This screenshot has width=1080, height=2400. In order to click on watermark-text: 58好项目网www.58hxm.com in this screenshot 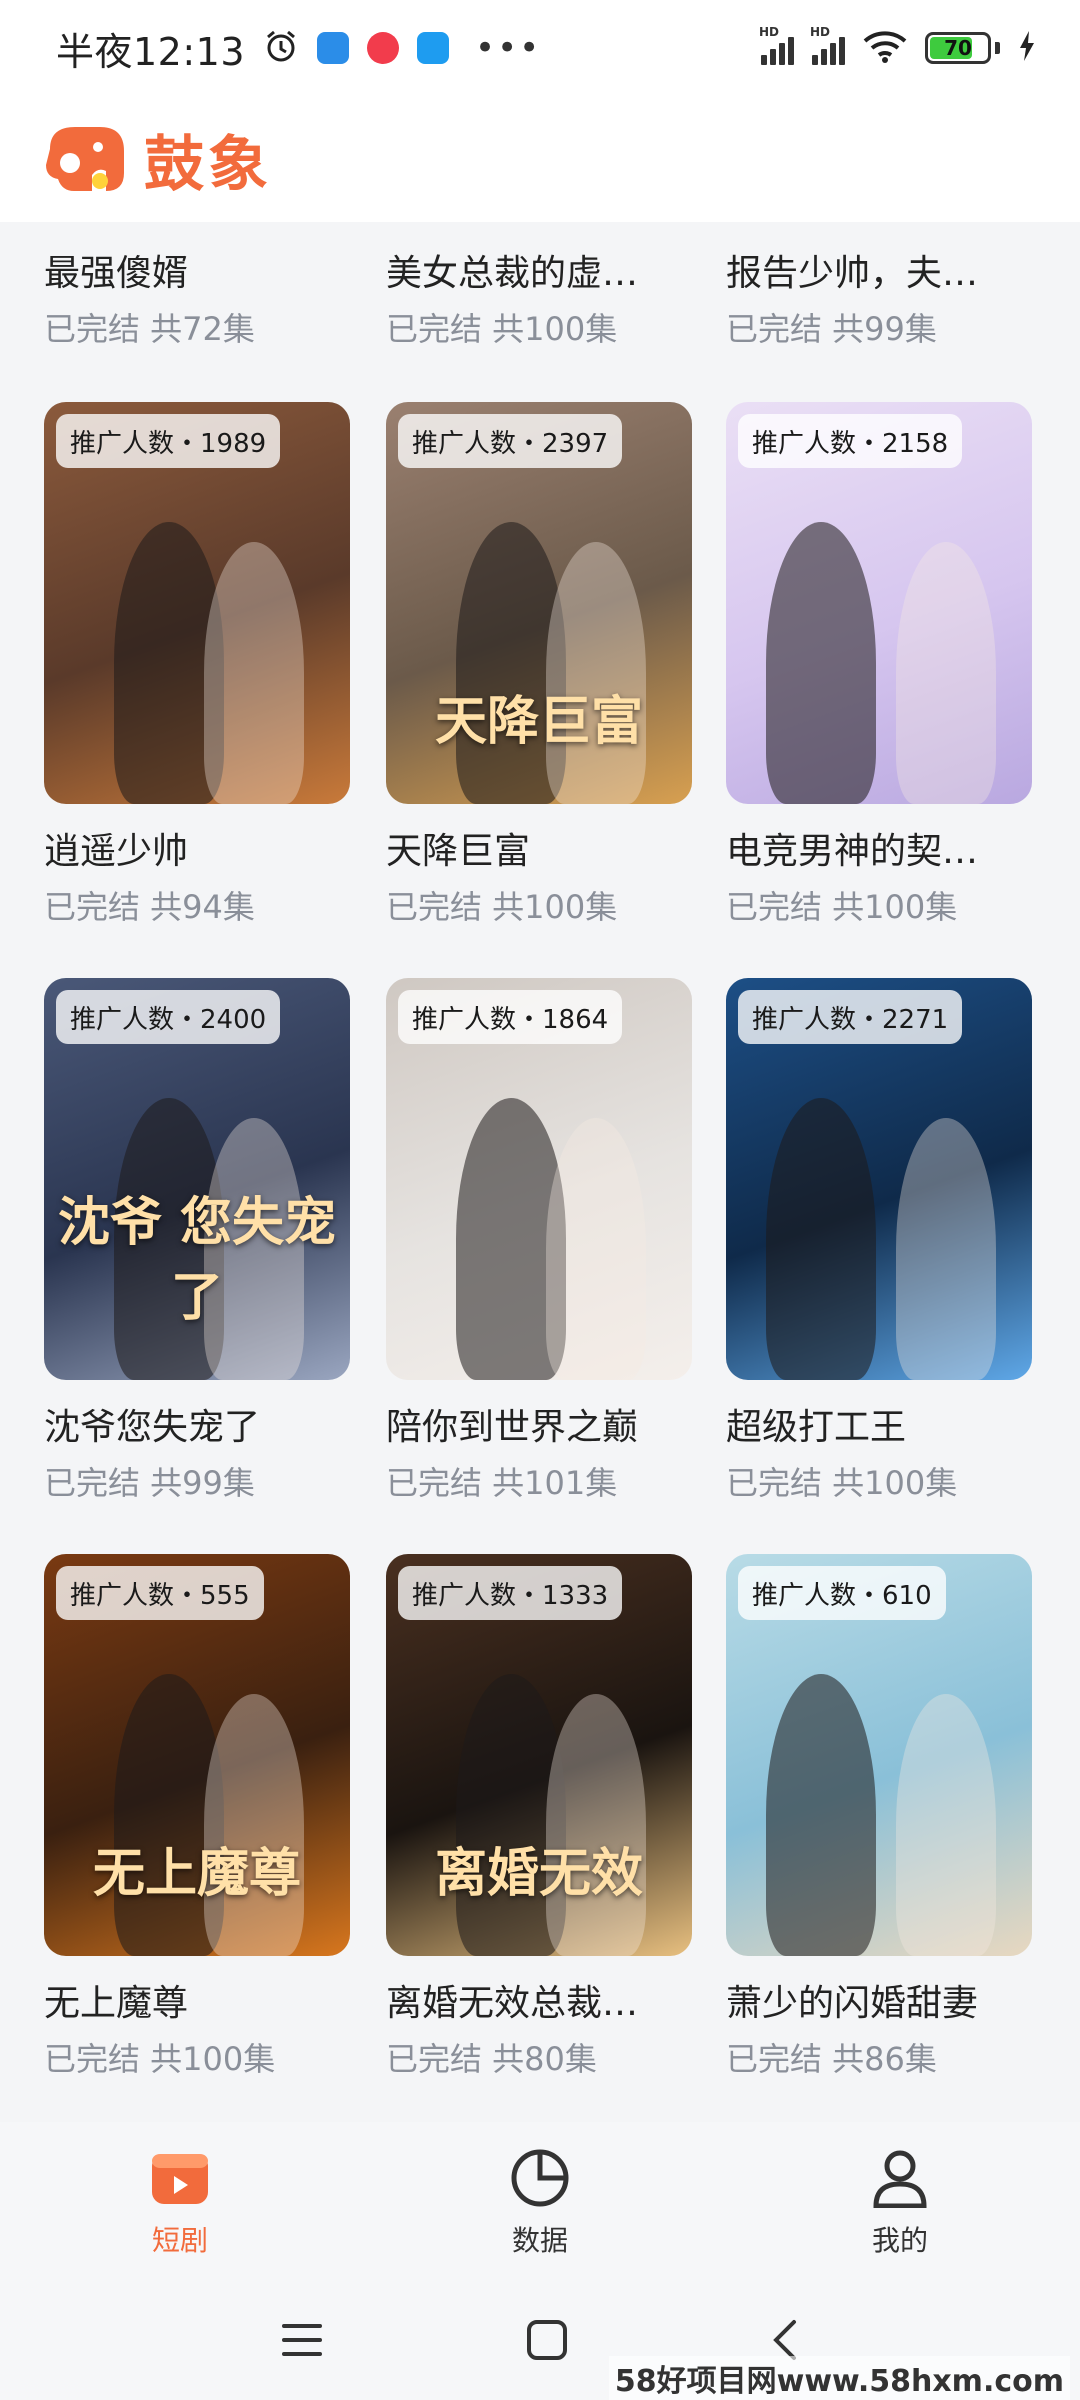, I will do `click(839, 2378)`.